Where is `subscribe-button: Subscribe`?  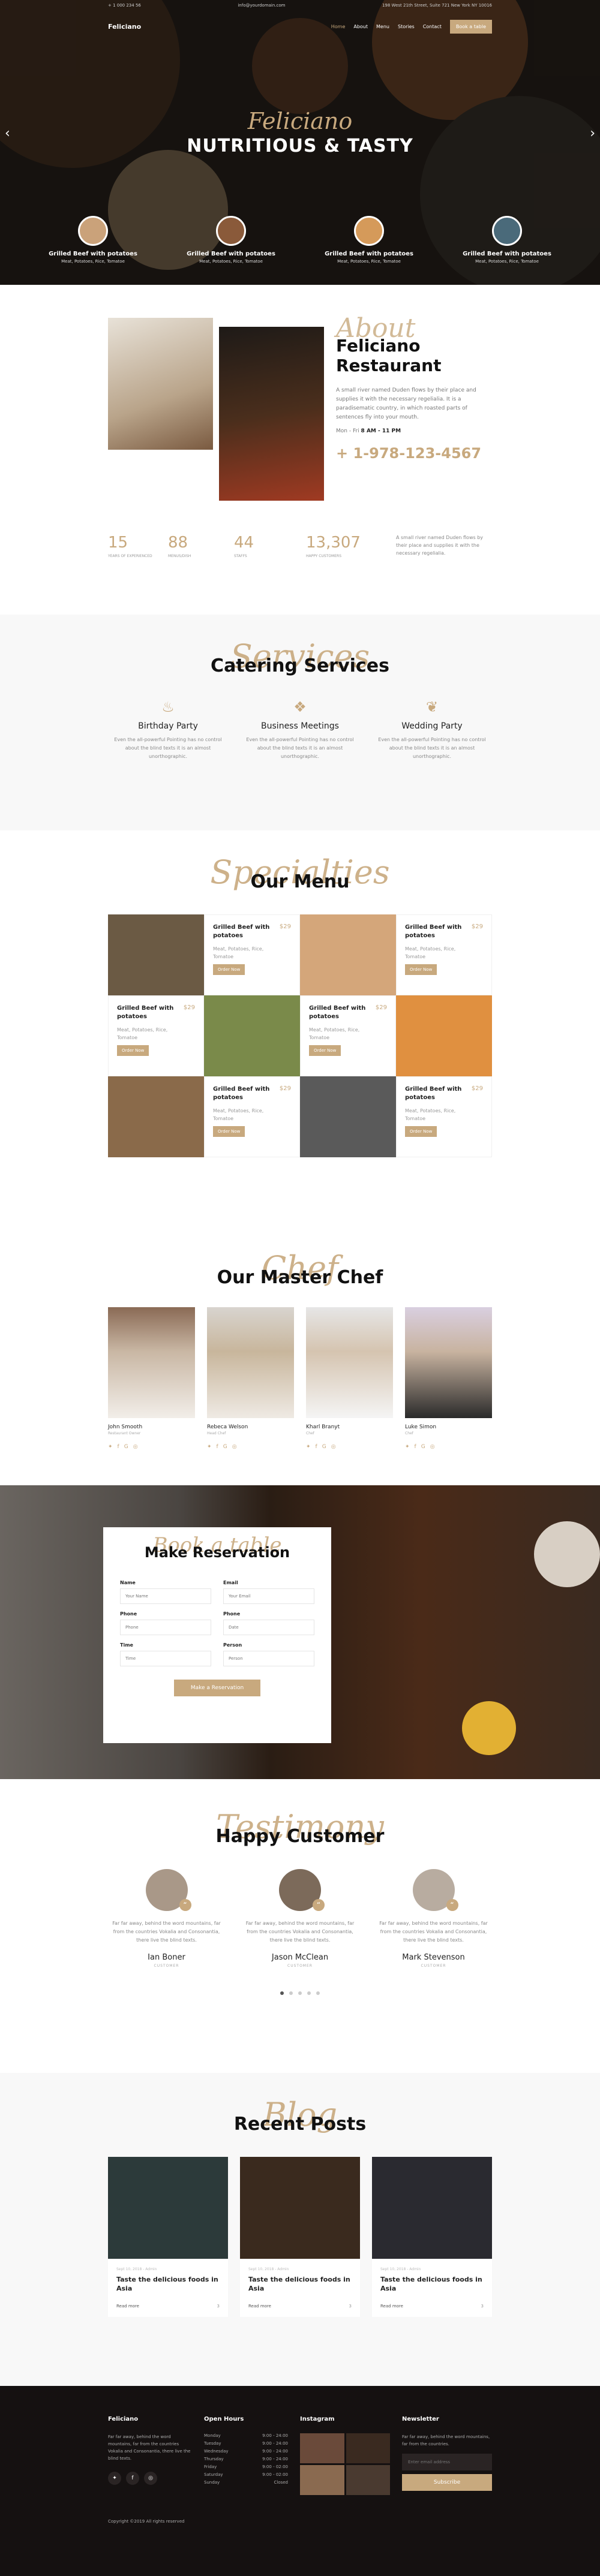
subscribe-button: Subscribe is located at coordinates (447, 2482).